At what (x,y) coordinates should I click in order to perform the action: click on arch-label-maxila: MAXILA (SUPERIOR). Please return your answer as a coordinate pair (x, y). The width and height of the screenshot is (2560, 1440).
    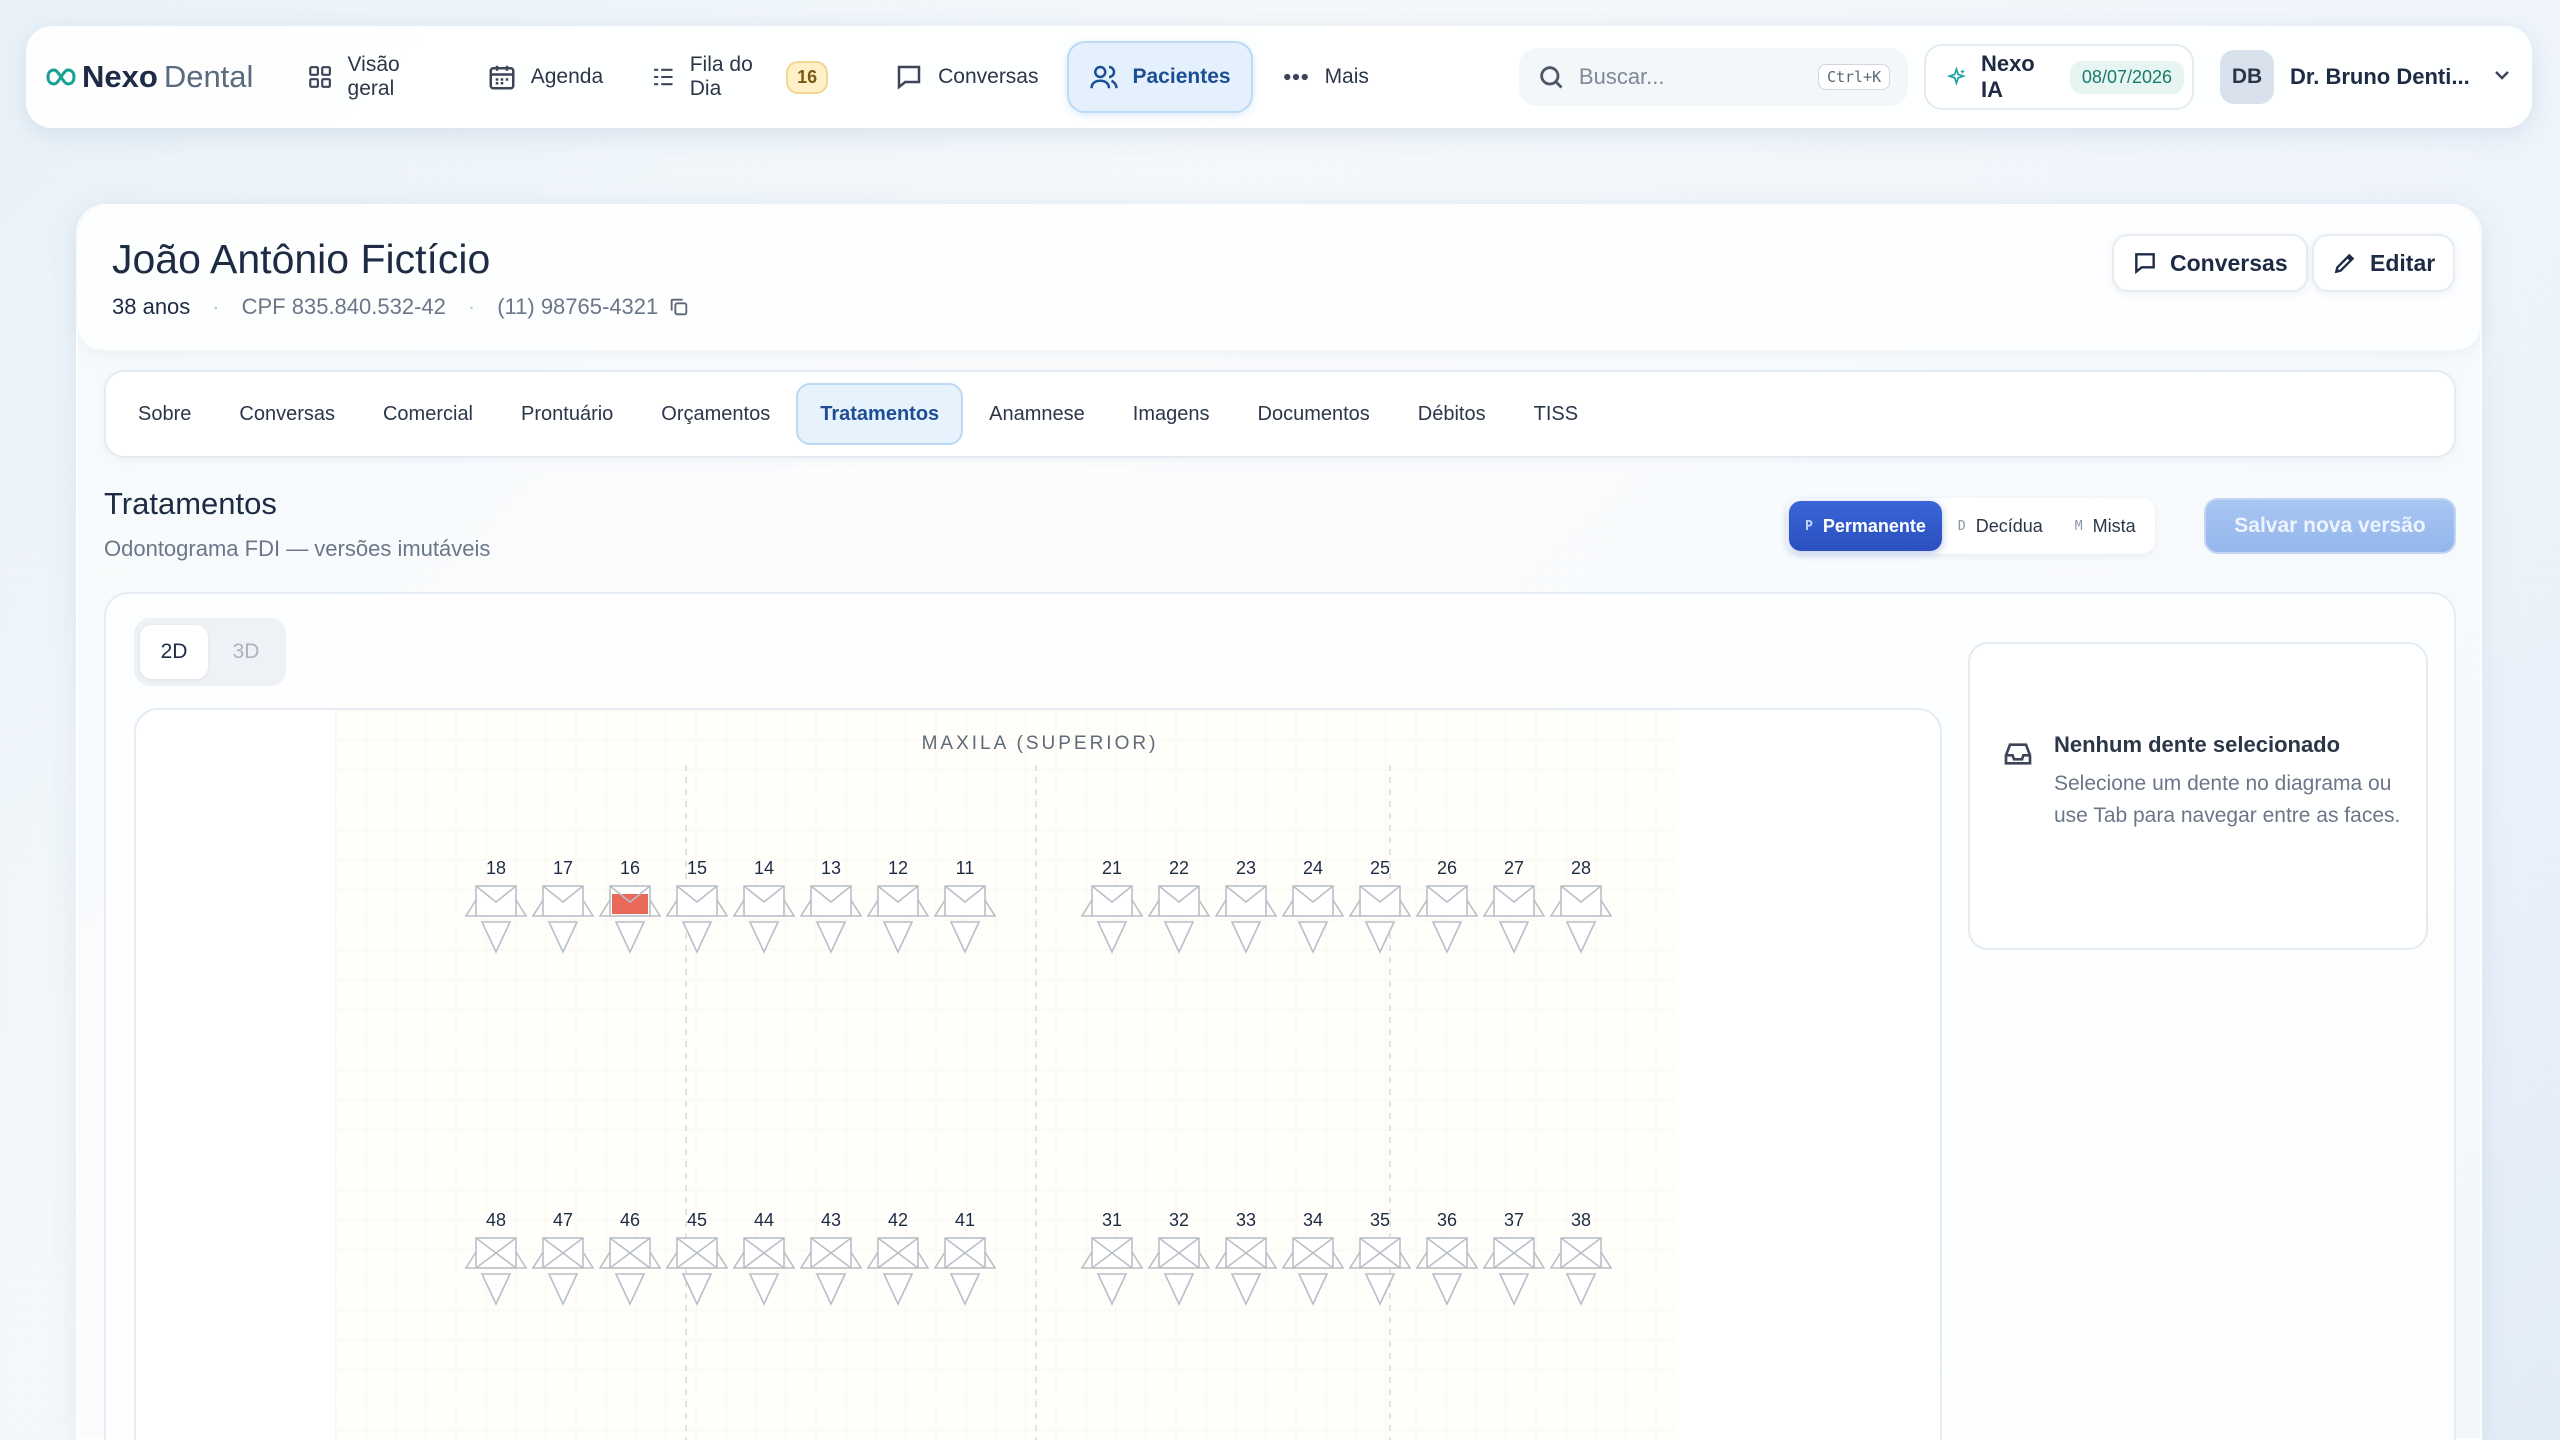
    Looking at the image, I should click on (1040, 743).